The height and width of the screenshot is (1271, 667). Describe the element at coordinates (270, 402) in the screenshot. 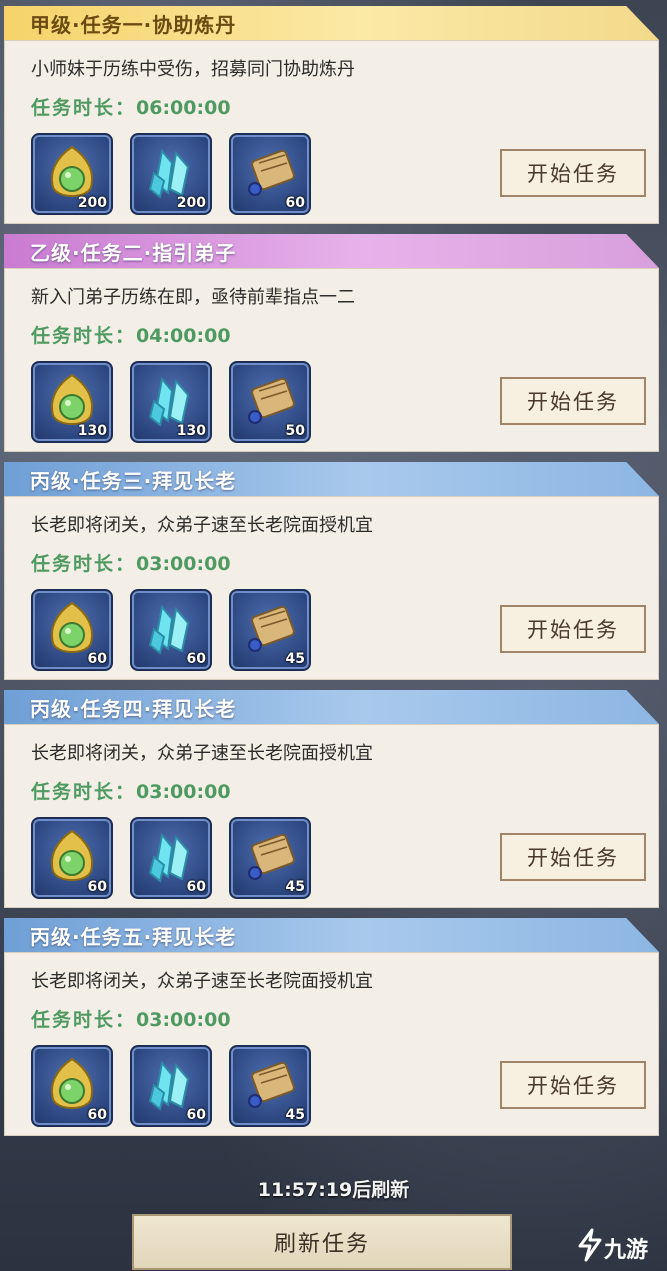

I see `reward-item: 50` at that location.